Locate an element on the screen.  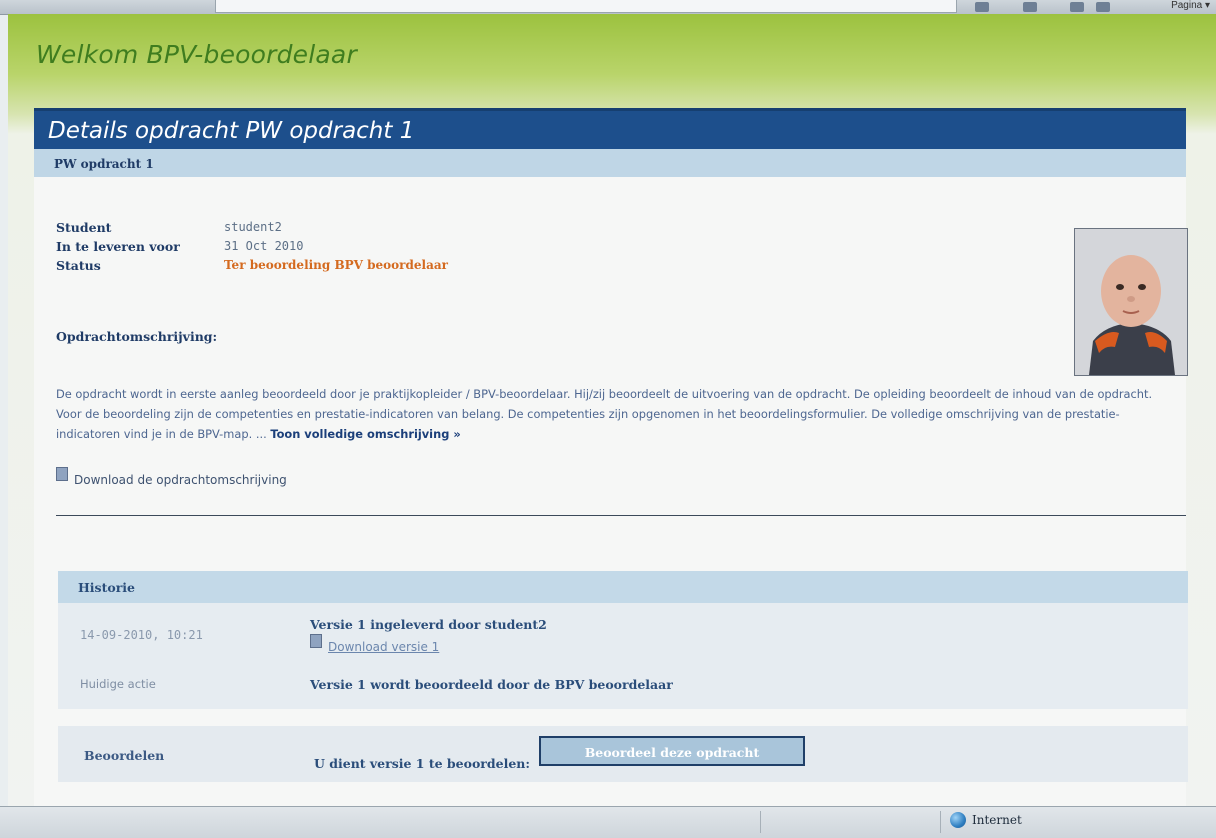
browser-toolbar: Pagina ▾ is located at coordinates (608, 7).